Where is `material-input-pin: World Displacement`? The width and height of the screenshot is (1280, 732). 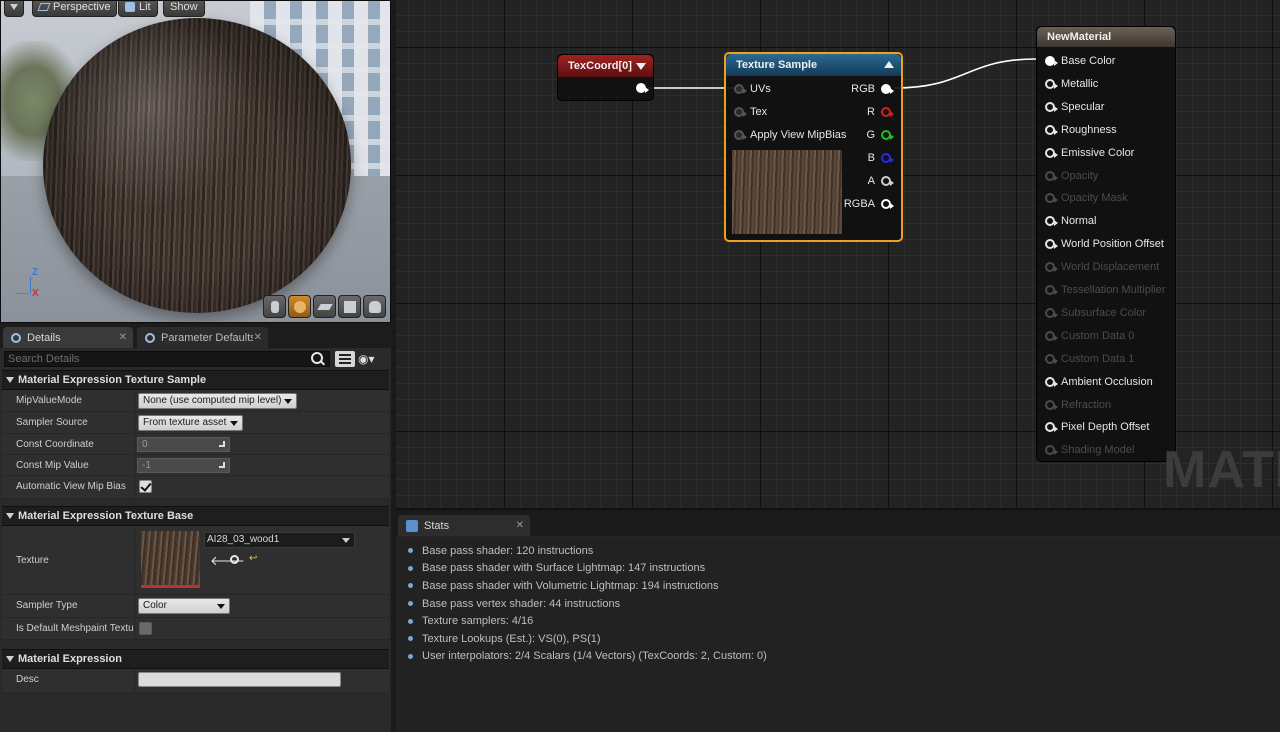 material-input-pin: World Displacement is located at coordinates (1102, 267).